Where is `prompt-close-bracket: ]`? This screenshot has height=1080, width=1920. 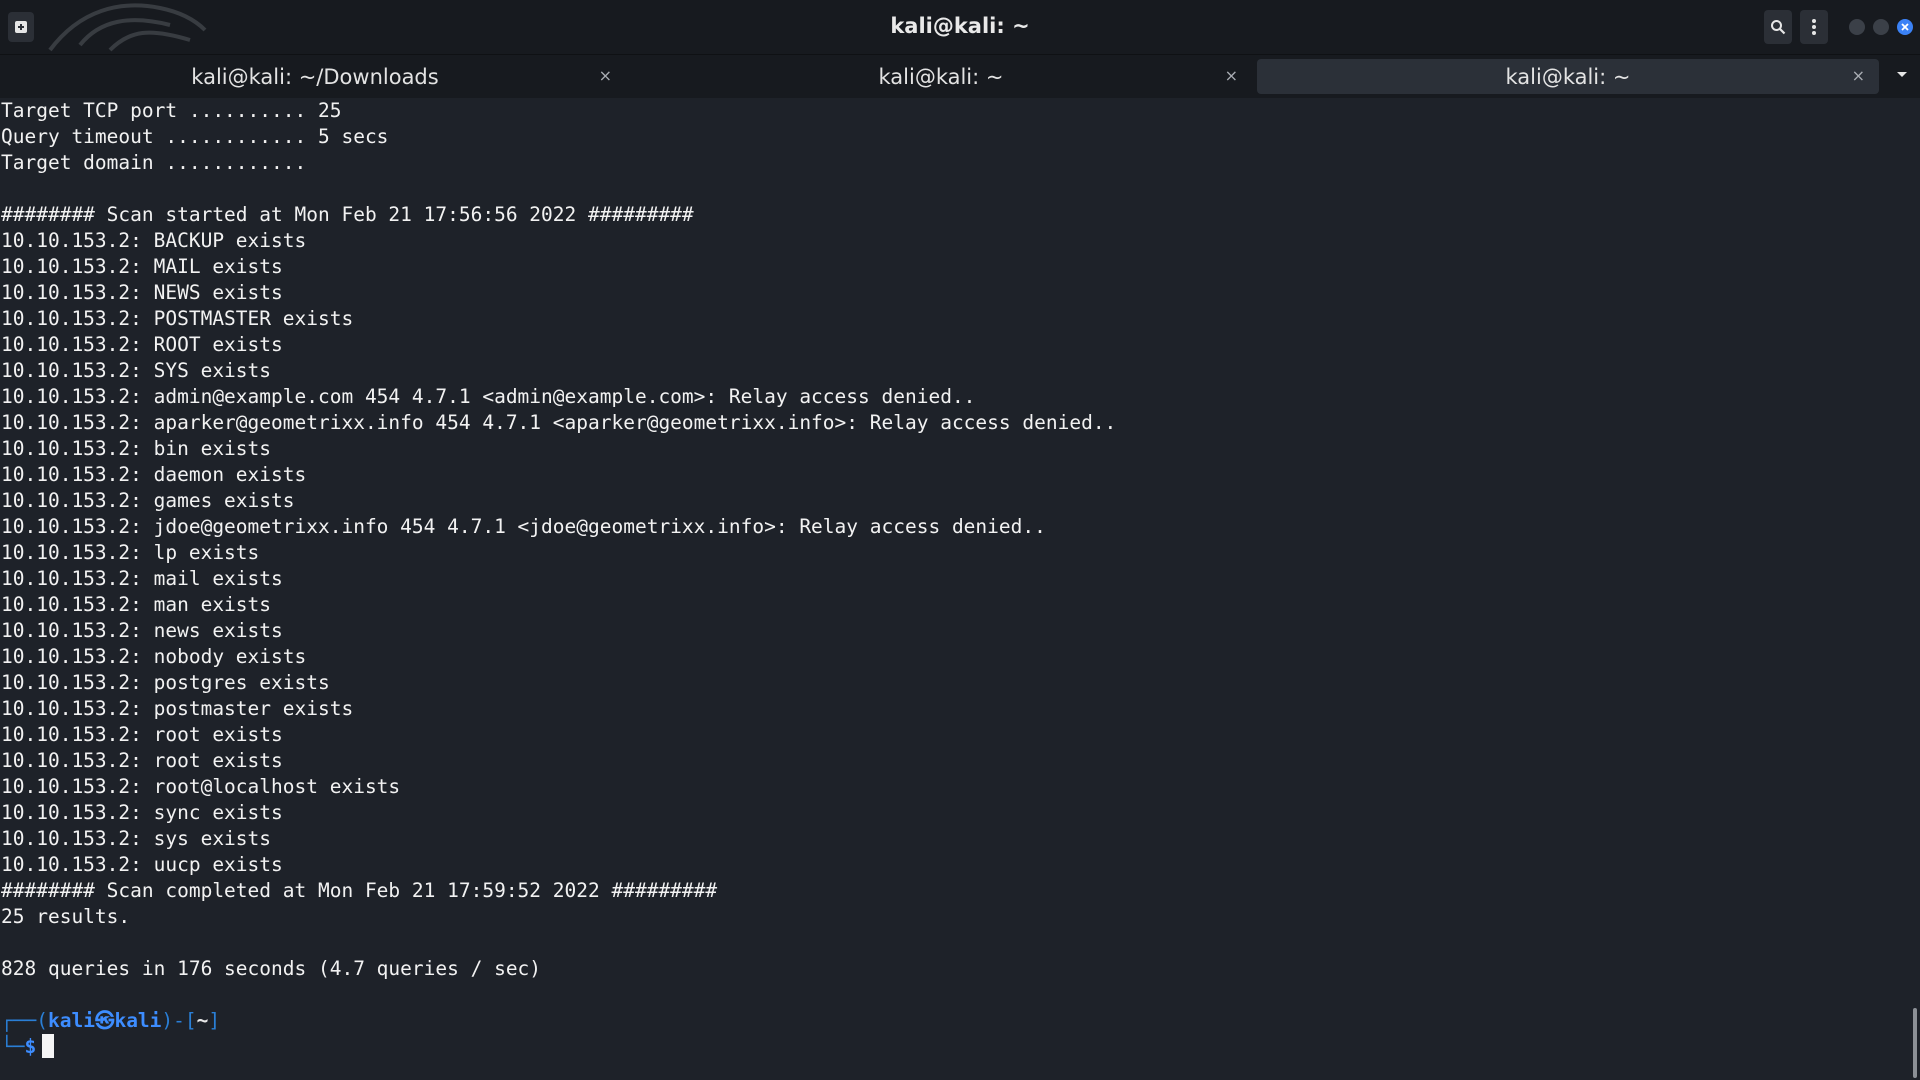
prompt-close-bracket: ] is located at coordinates (214, 1020).